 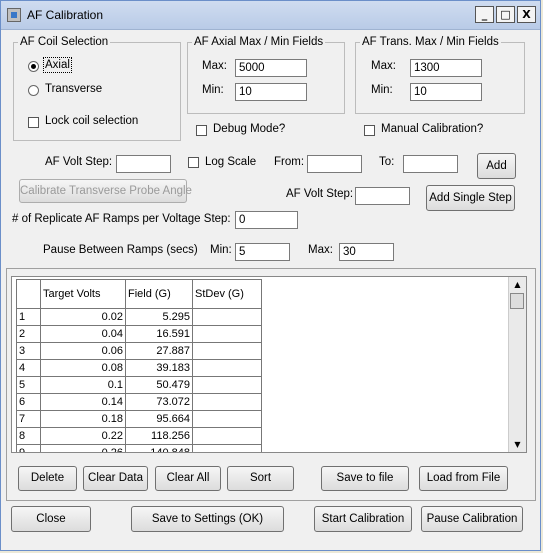 I want to click on scroll-down-arrow: ▼, so click(x=517, y=444).